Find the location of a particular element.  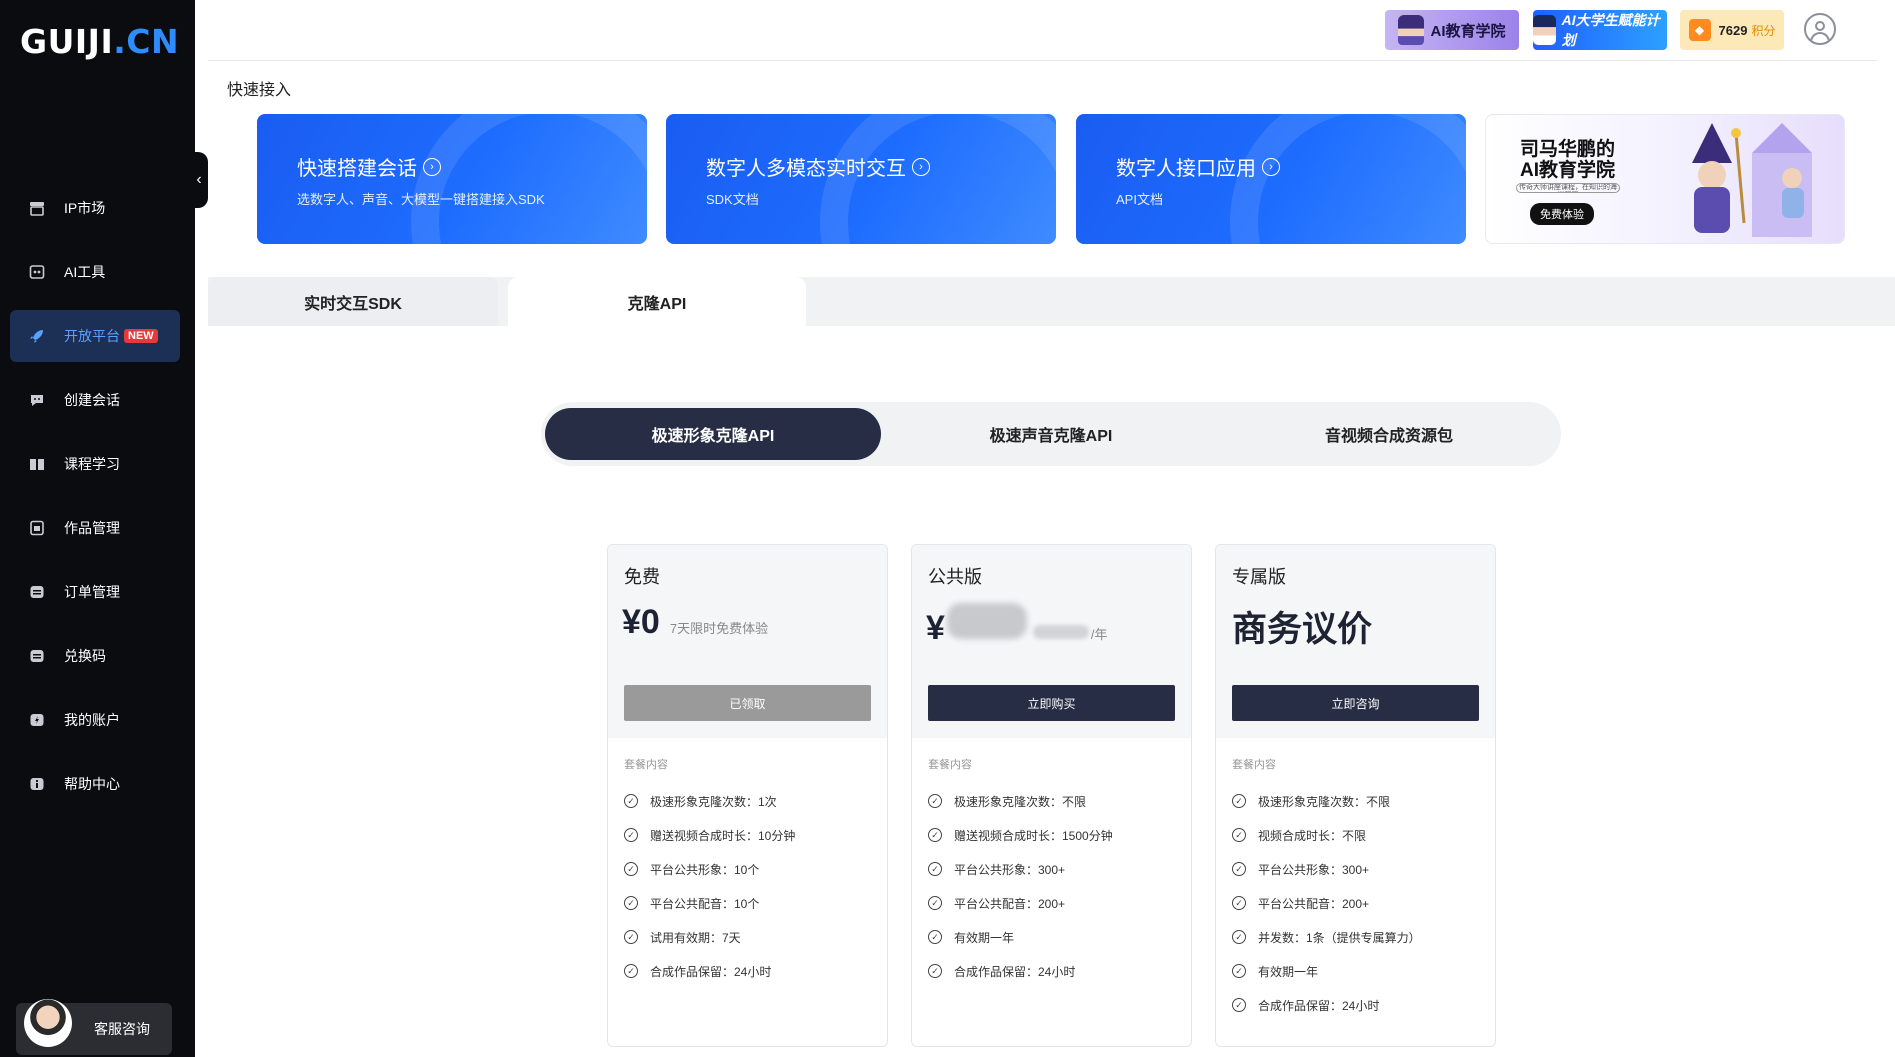

feature-text: 赠送视频合成时长：1500分钟 is located at coordinates (1033, 835).